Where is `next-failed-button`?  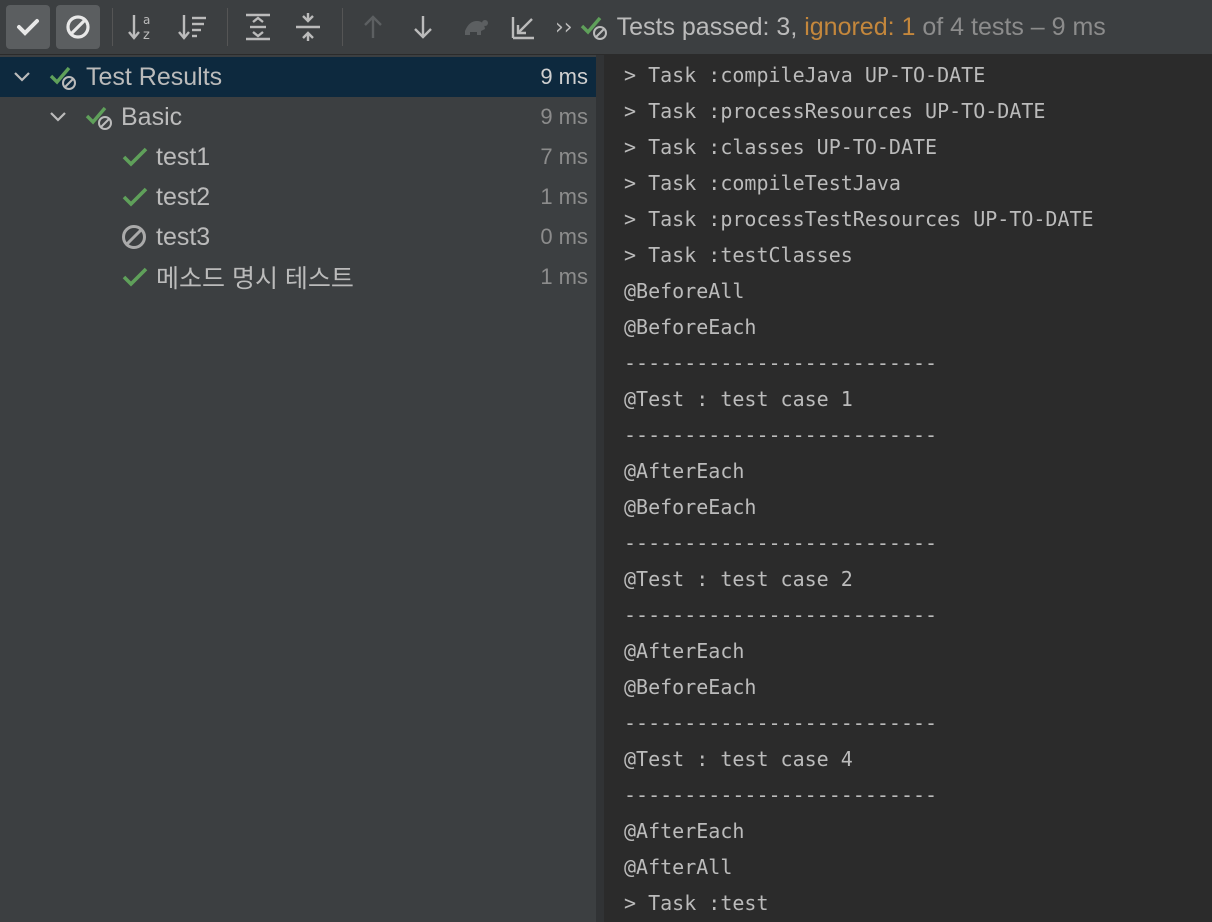 next-failed-button is located at coordinates (423, 27).